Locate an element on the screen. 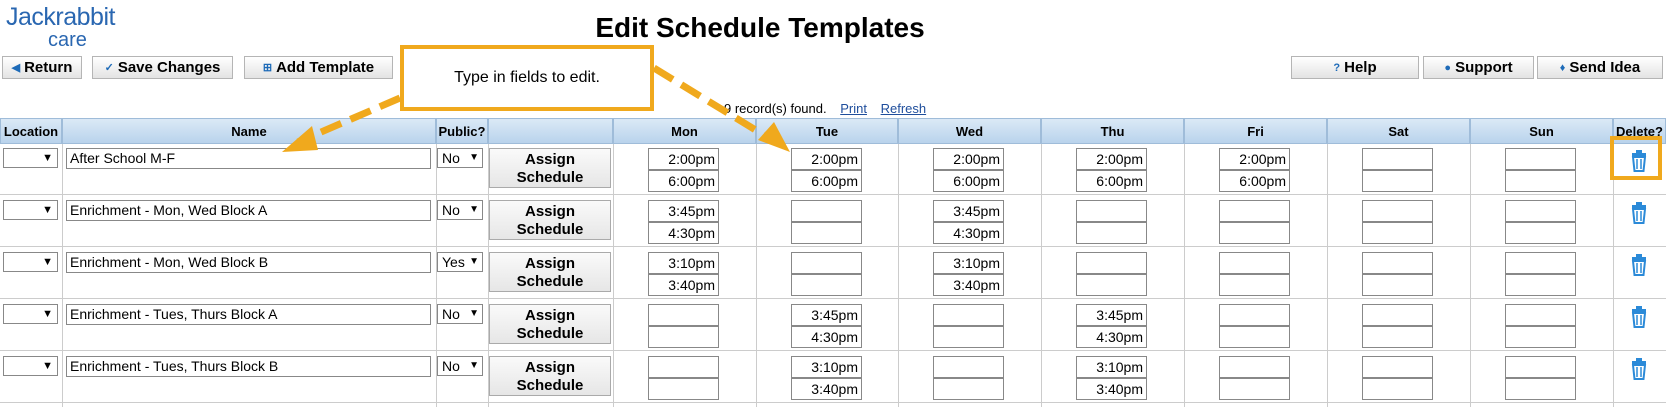 The height and width of the screenshot is (407, 1666). callout-arrows is located at coordinates (536, 108).